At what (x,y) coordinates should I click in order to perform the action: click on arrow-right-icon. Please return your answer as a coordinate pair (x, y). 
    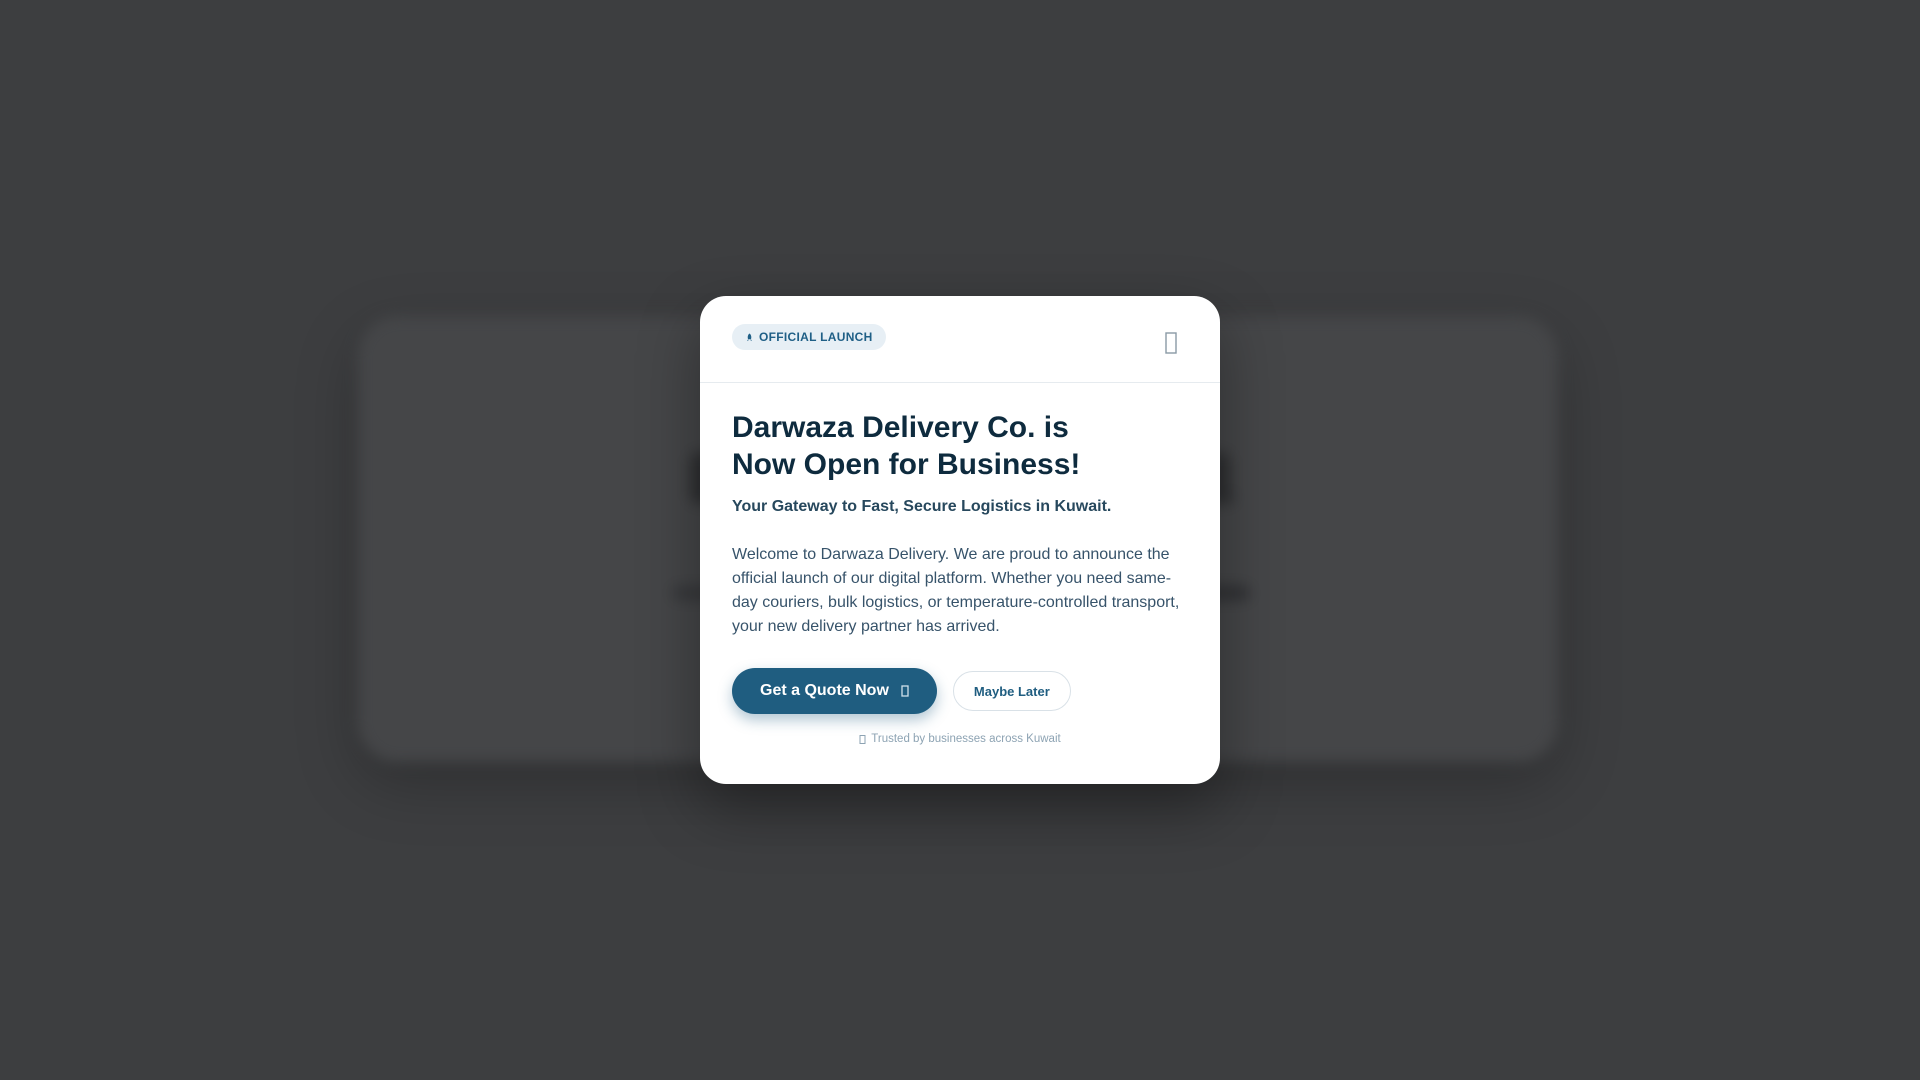
    Looking at the image, I should click on (905, 691).